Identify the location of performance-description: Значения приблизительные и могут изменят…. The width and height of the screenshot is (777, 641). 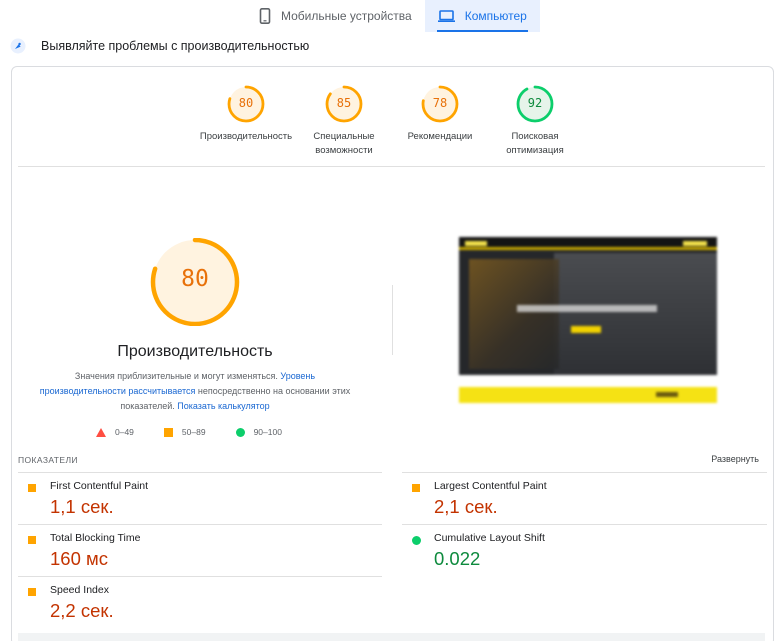
(195, 391).